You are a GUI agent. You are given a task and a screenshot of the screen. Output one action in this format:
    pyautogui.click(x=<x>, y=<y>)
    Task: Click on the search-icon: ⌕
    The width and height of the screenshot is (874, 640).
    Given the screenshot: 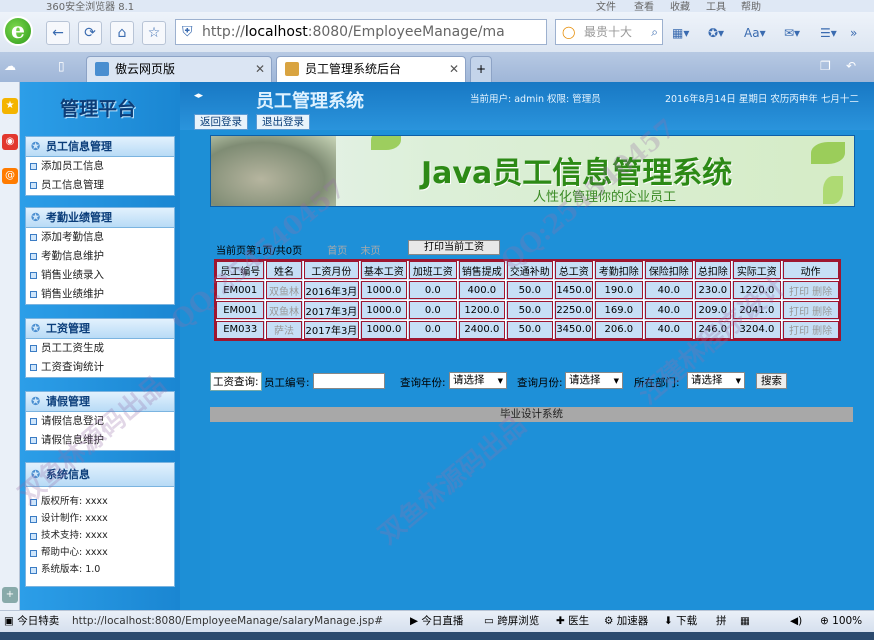 What is the action you would take?
    pyautogui.click(x=654, y=32)
    